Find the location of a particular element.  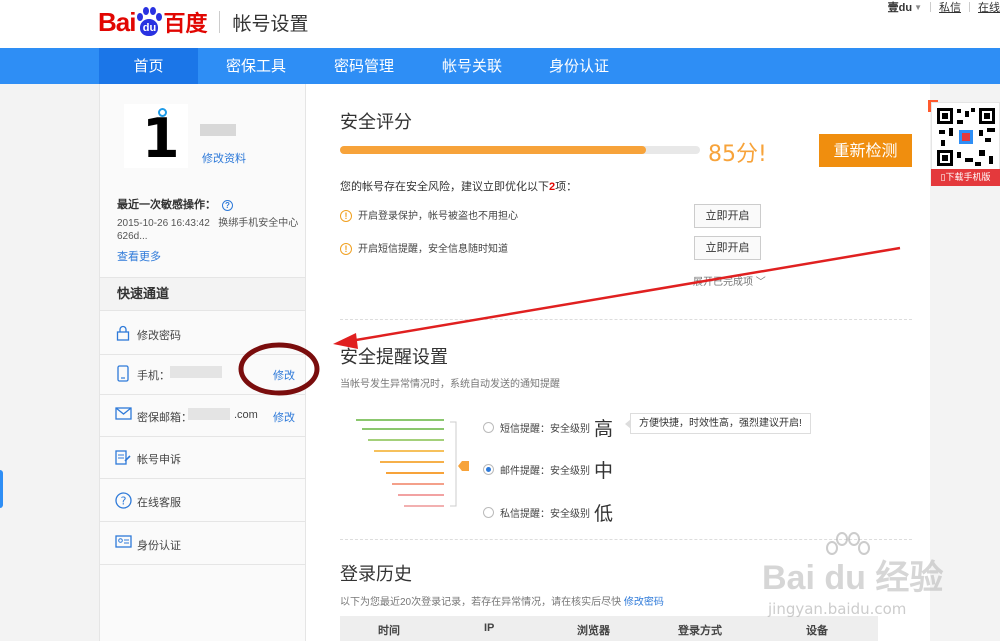

lock-icon is located at coordinates (123, 333).